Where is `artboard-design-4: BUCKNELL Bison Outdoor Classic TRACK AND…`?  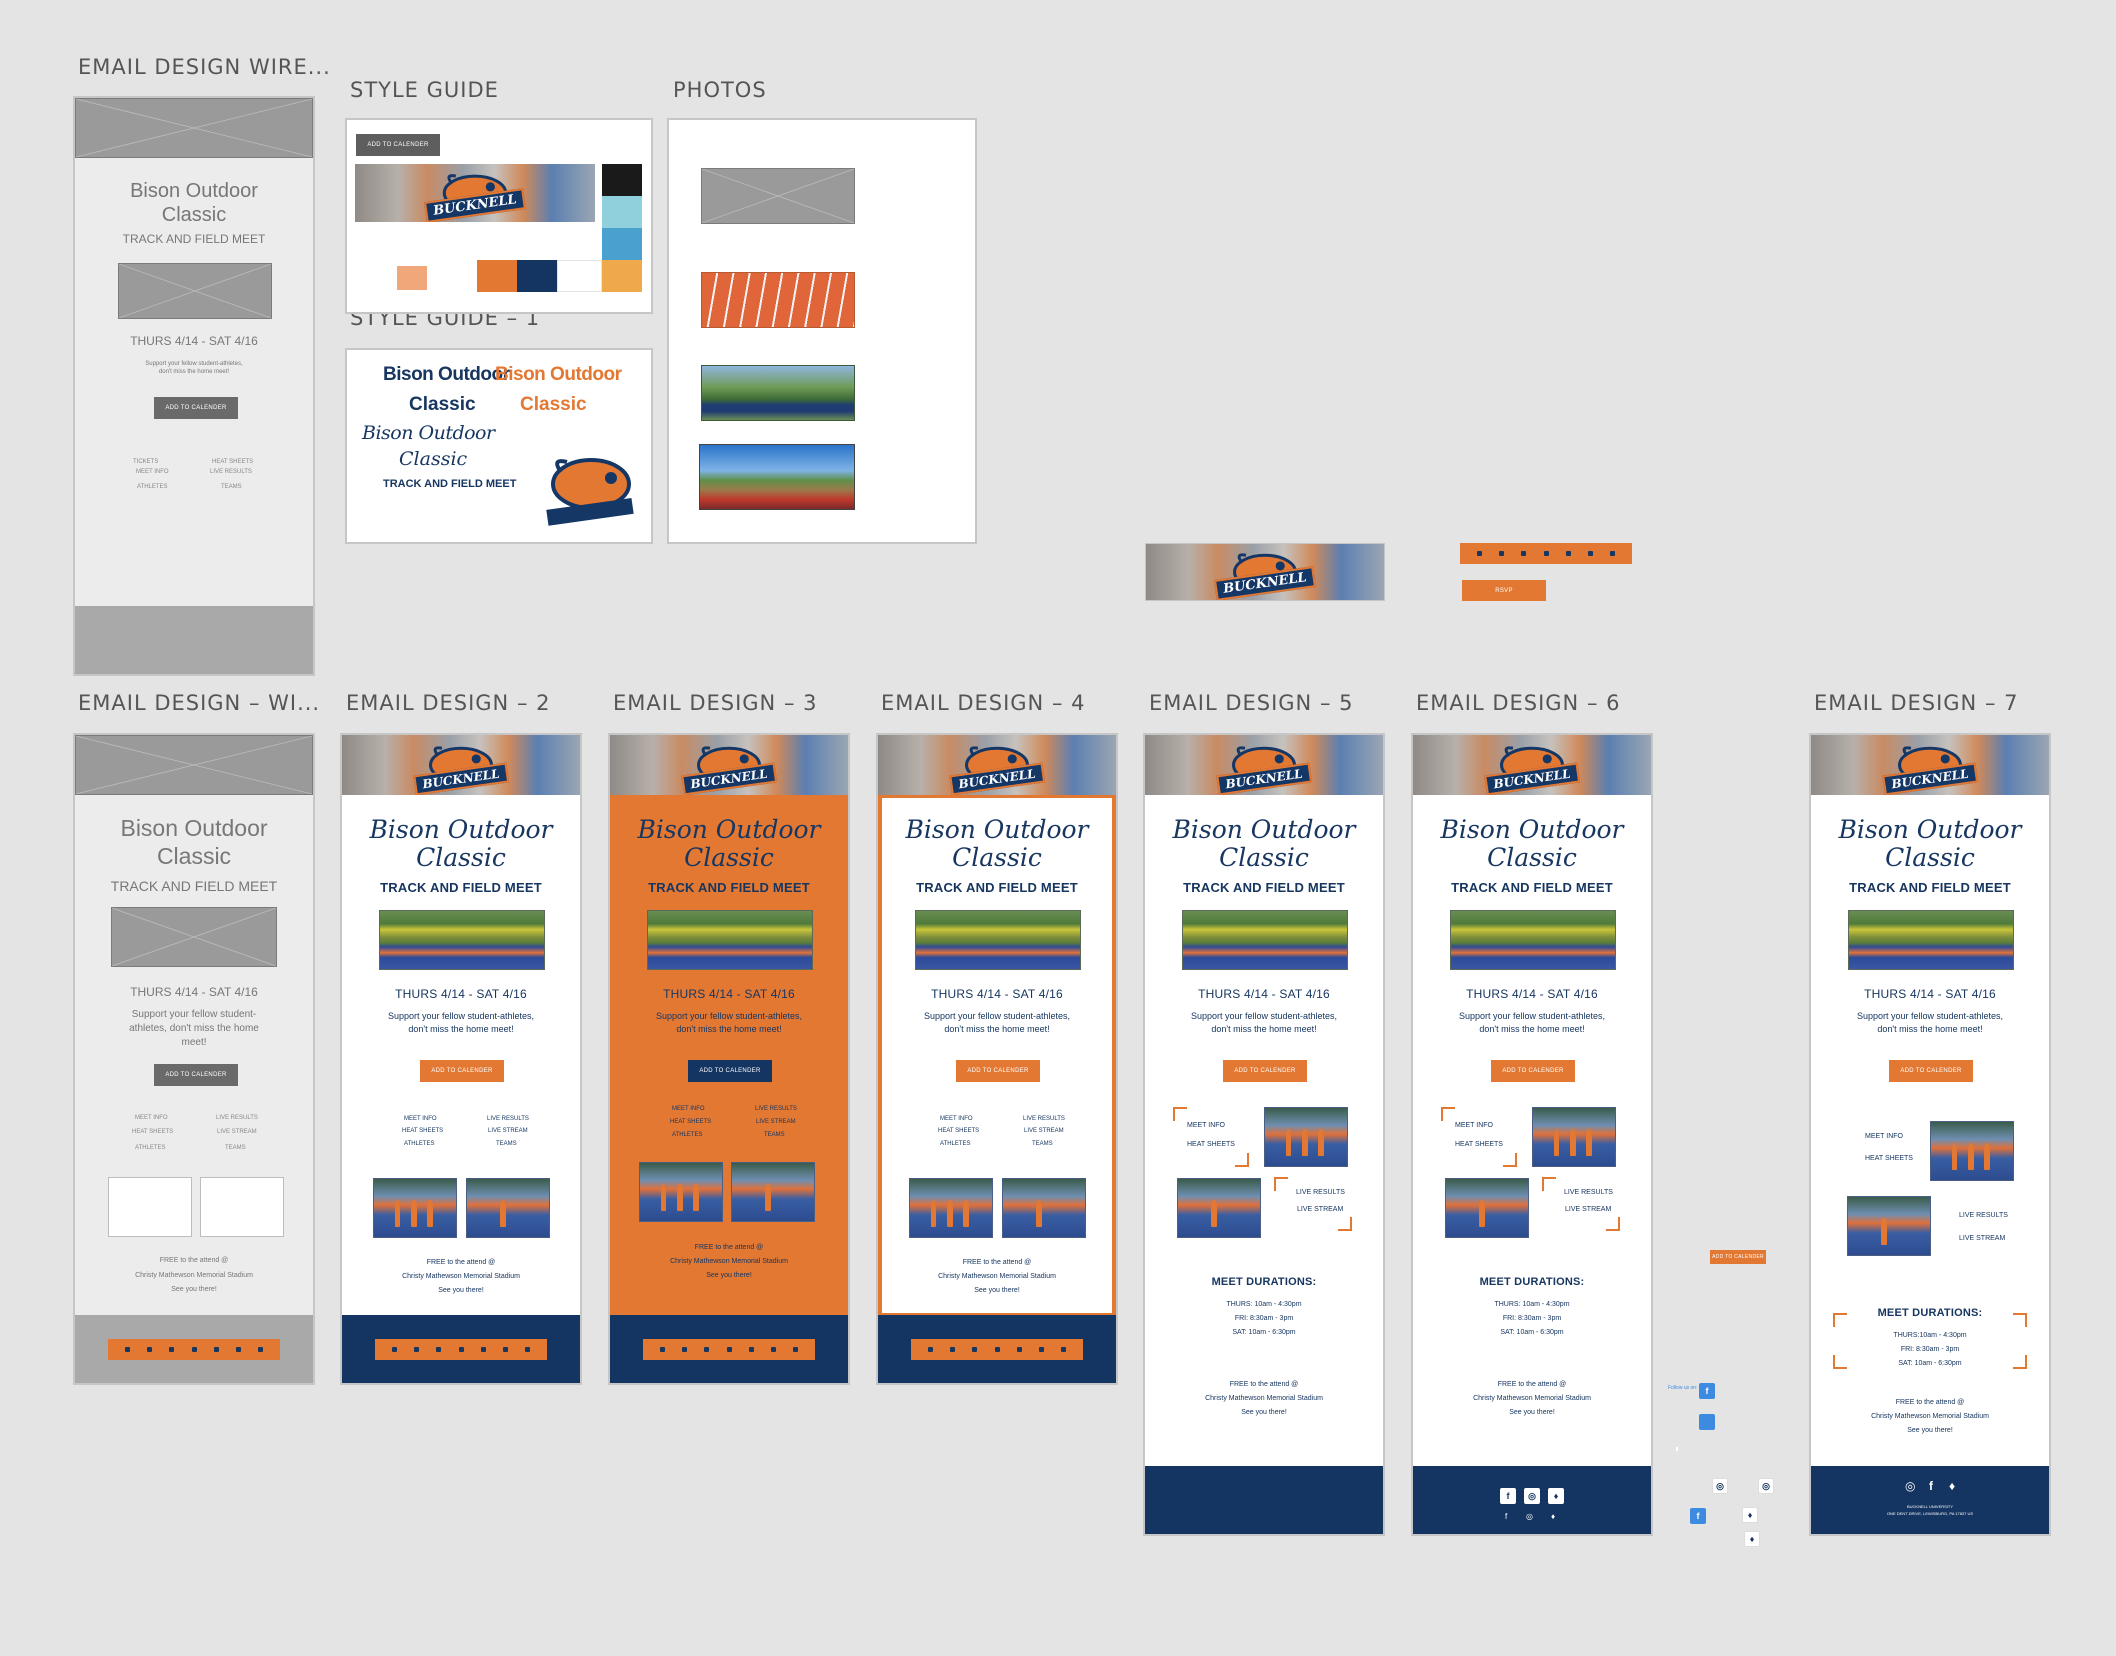
artboard-design-4: BUCKNELL Bison Outdoor Classic TRACK AND… is located at coordinates (997, 1059).